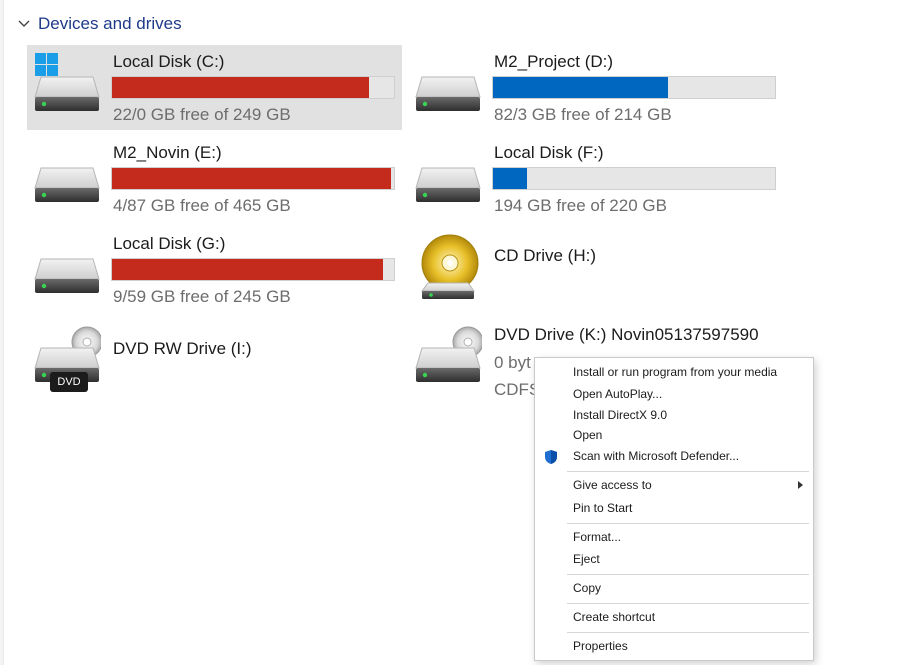 This screenshot has width=914, height=665. What do you see at coordinates (551, 457) in the screenshot?
I see `defender-shield-icon` at bounding box center [551, 457].